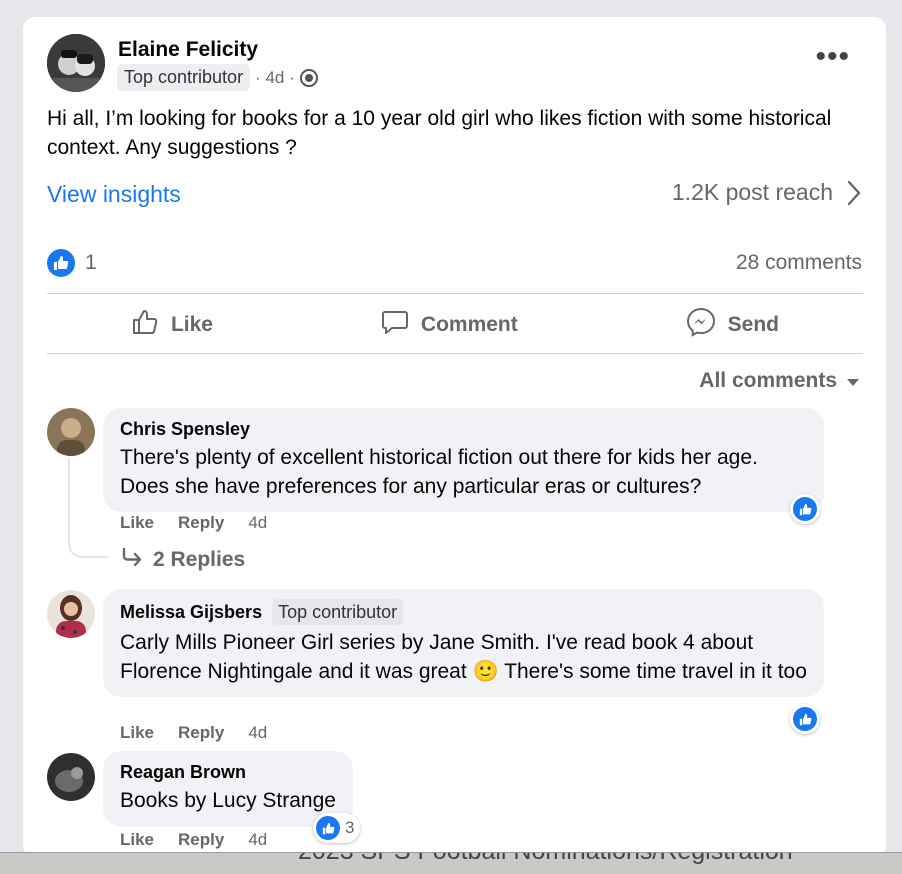  What do you see at coordinates (228, 772) in the screenshot?
I see `comment-author: Reagan Brown` at bounding box center [228, 772].